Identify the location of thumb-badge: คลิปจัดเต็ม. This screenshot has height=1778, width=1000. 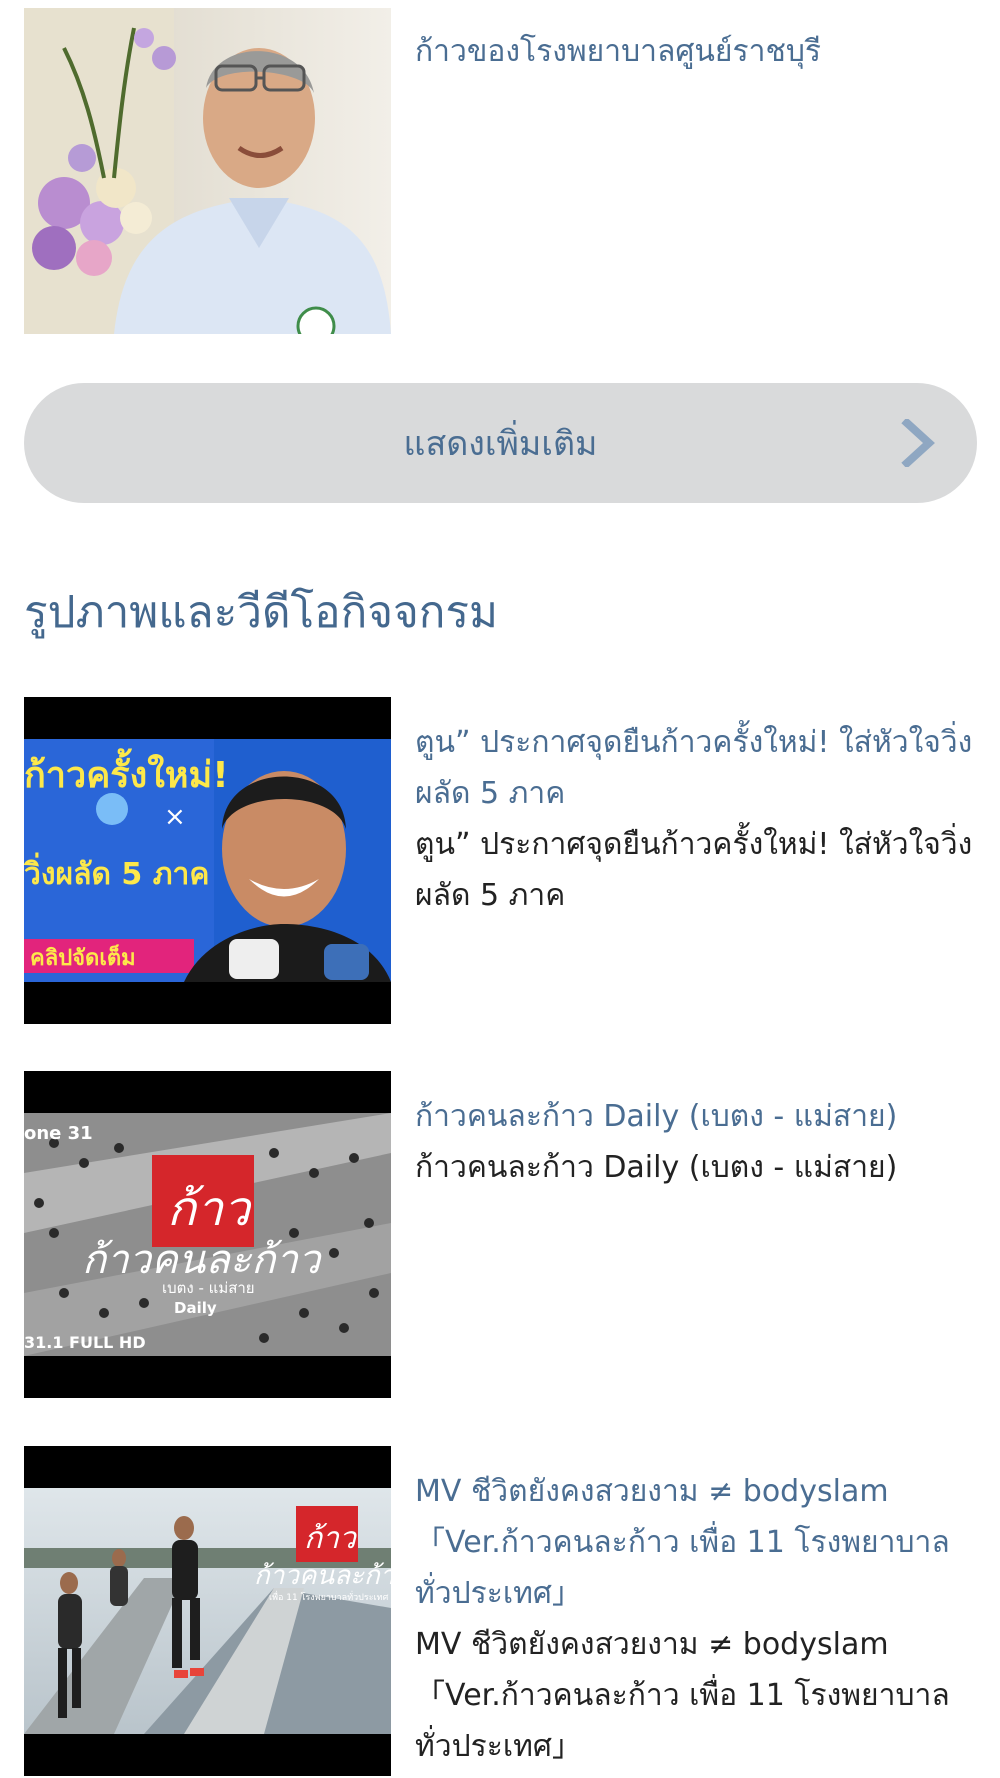
(83, 957).